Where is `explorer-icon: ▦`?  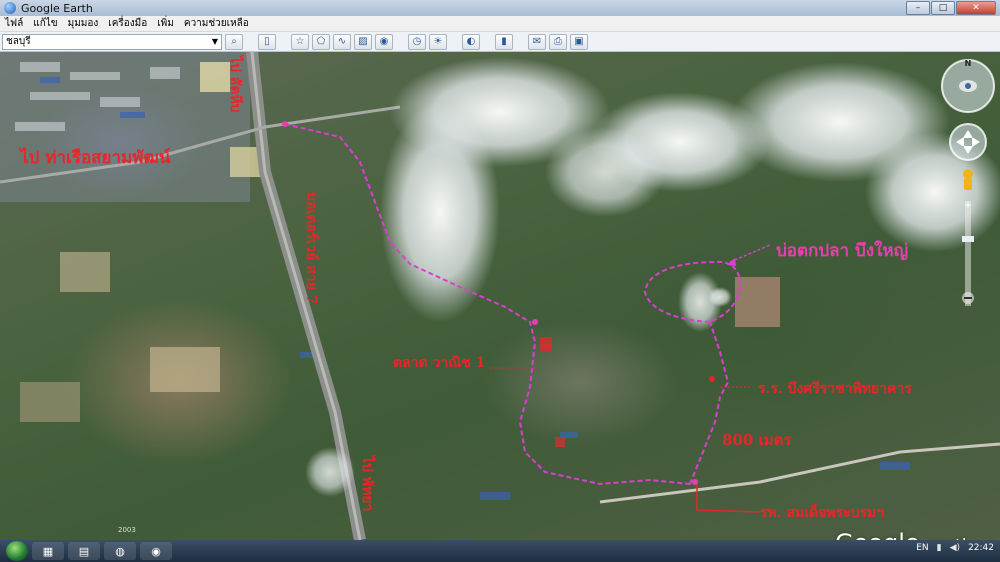
explorer-icon: ▦ is located at coordinates (48, 551).